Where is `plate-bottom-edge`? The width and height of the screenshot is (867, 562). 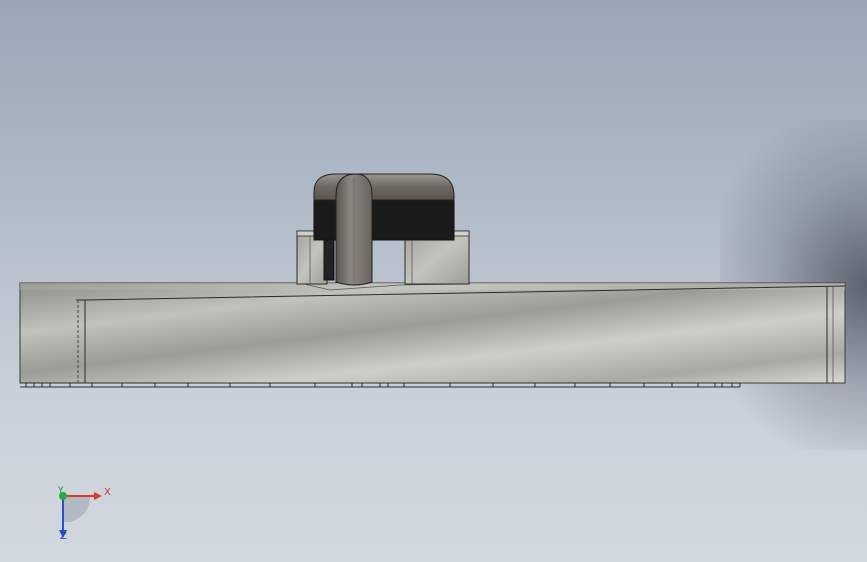 plate-bottom-edge is located at coordinates (380, 385).